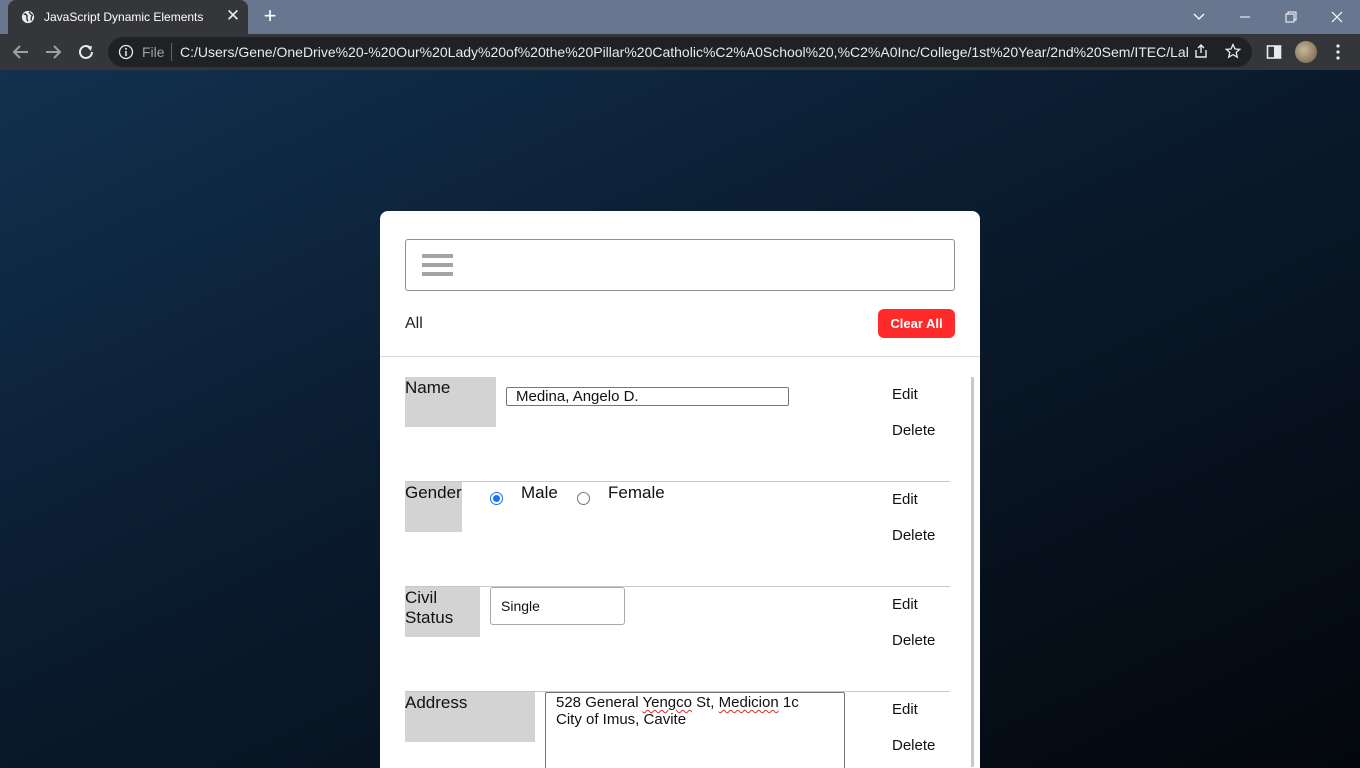  Describe the element at coordinates (86, 52) in the screenshot. I see `reload-icon` at that location.